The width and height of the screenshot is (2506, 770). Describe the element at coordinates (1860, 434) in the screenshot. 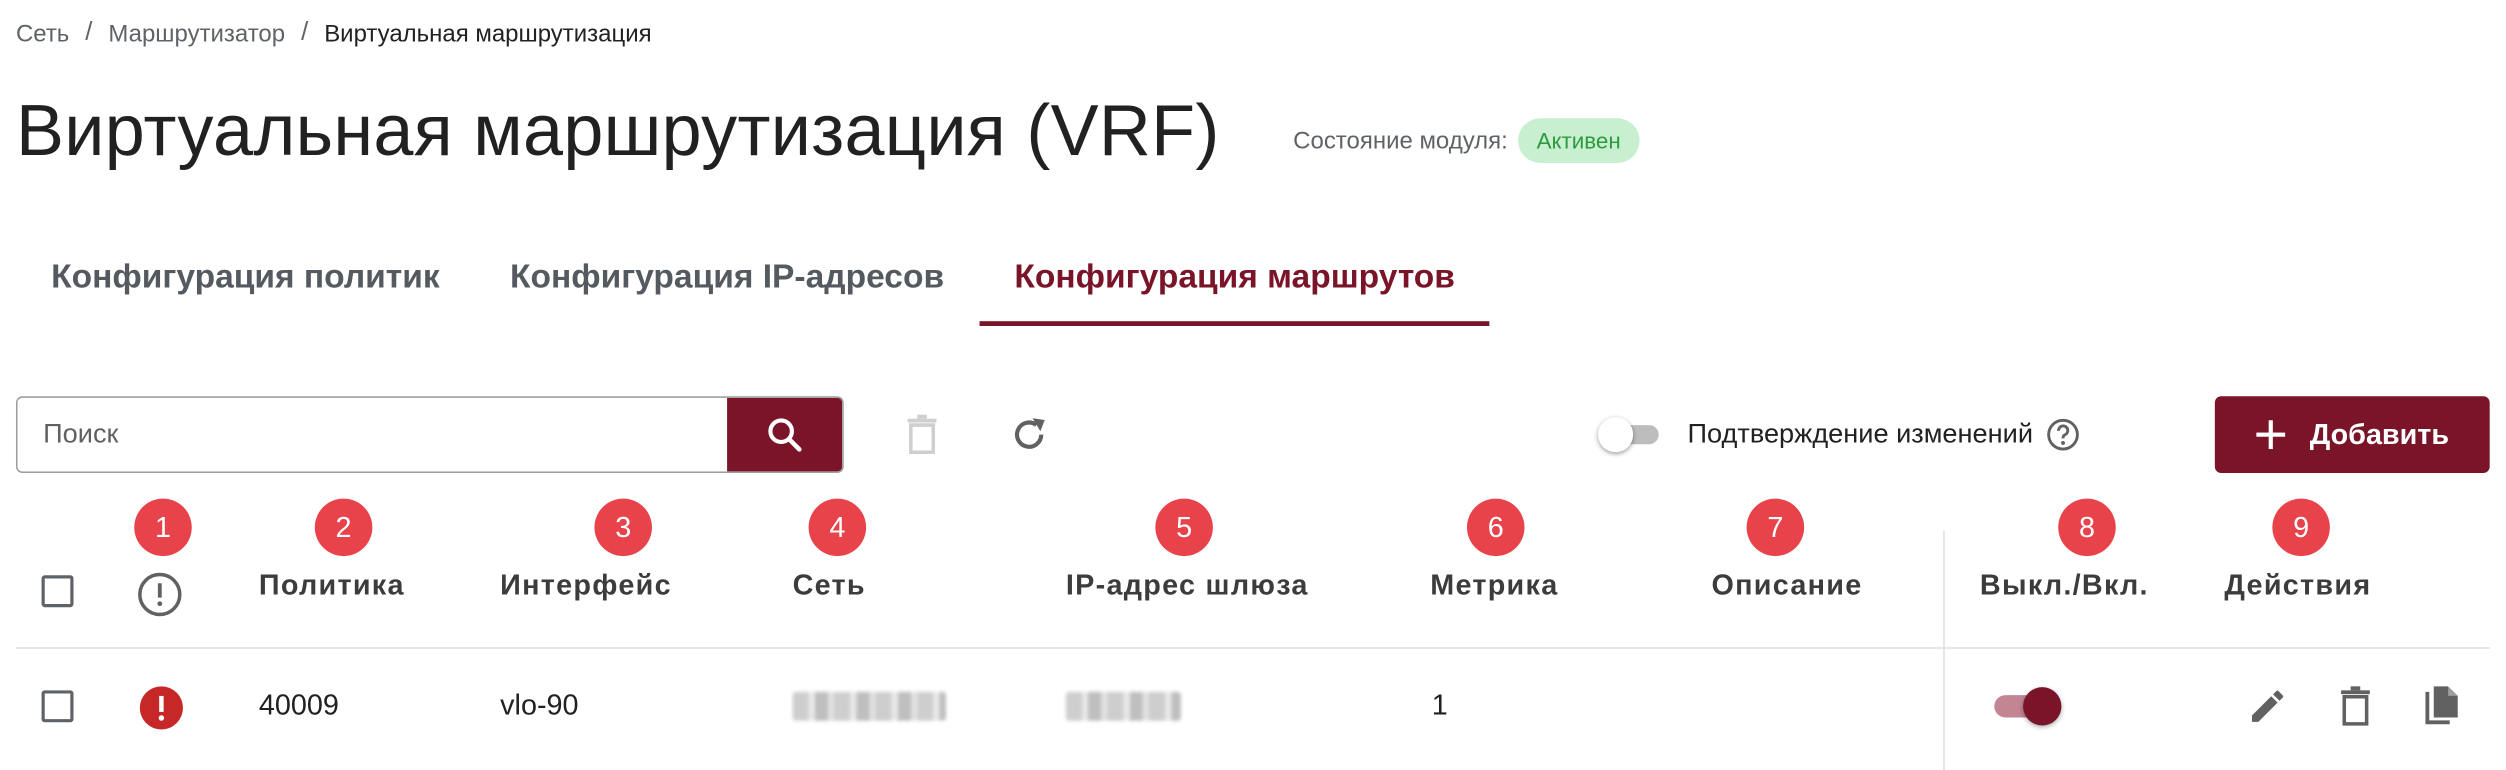

I see `confirm-changes-label: Подтверждение изменений` at that location.